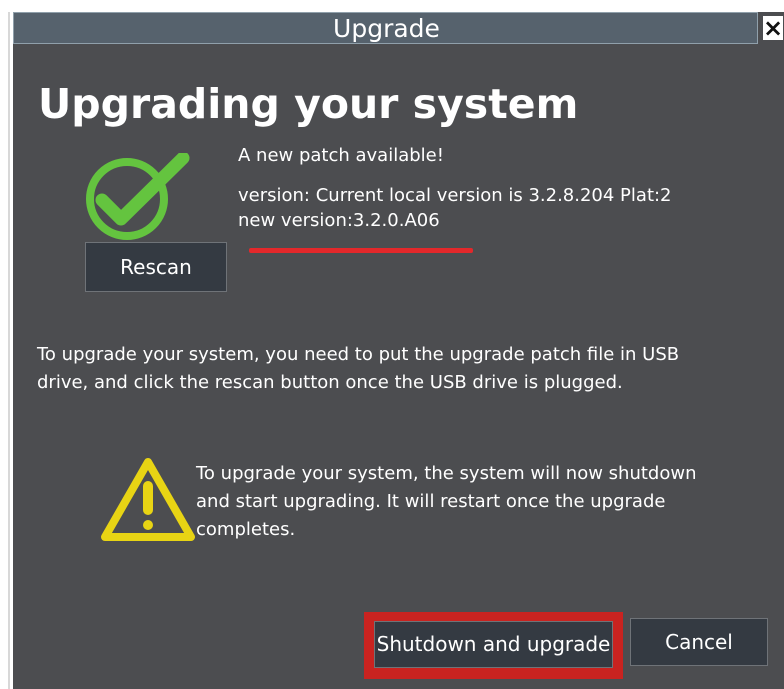  Describe the element at coordinates (138, 196) in the screenshot. I see `check-circle-icon` at that location.